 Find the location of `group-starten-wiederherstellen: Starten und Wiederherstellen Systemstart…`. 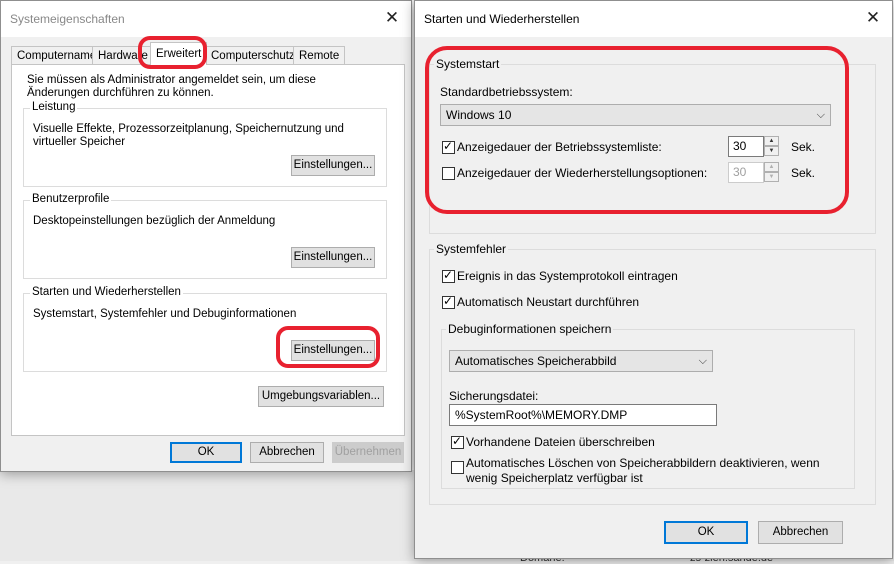

group-starten-wiederherstellen: Starten und Wiederherstellen Systemstart… is located at coordinates (205, 329).